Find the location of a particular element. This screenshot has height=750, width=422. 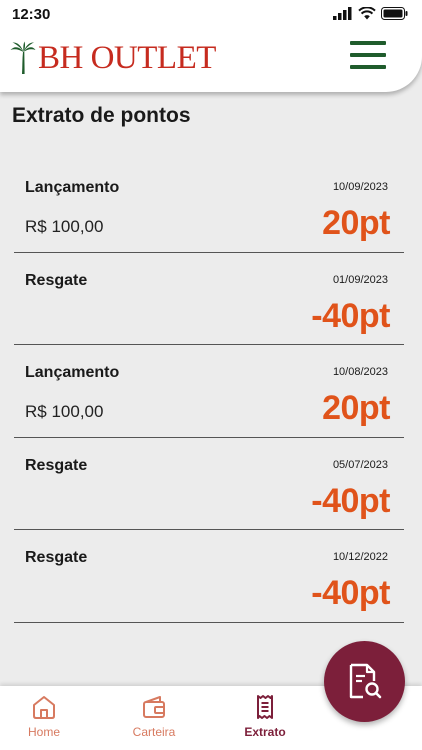

page-title: Extrato de pontos is located at coordinates (101, 115).